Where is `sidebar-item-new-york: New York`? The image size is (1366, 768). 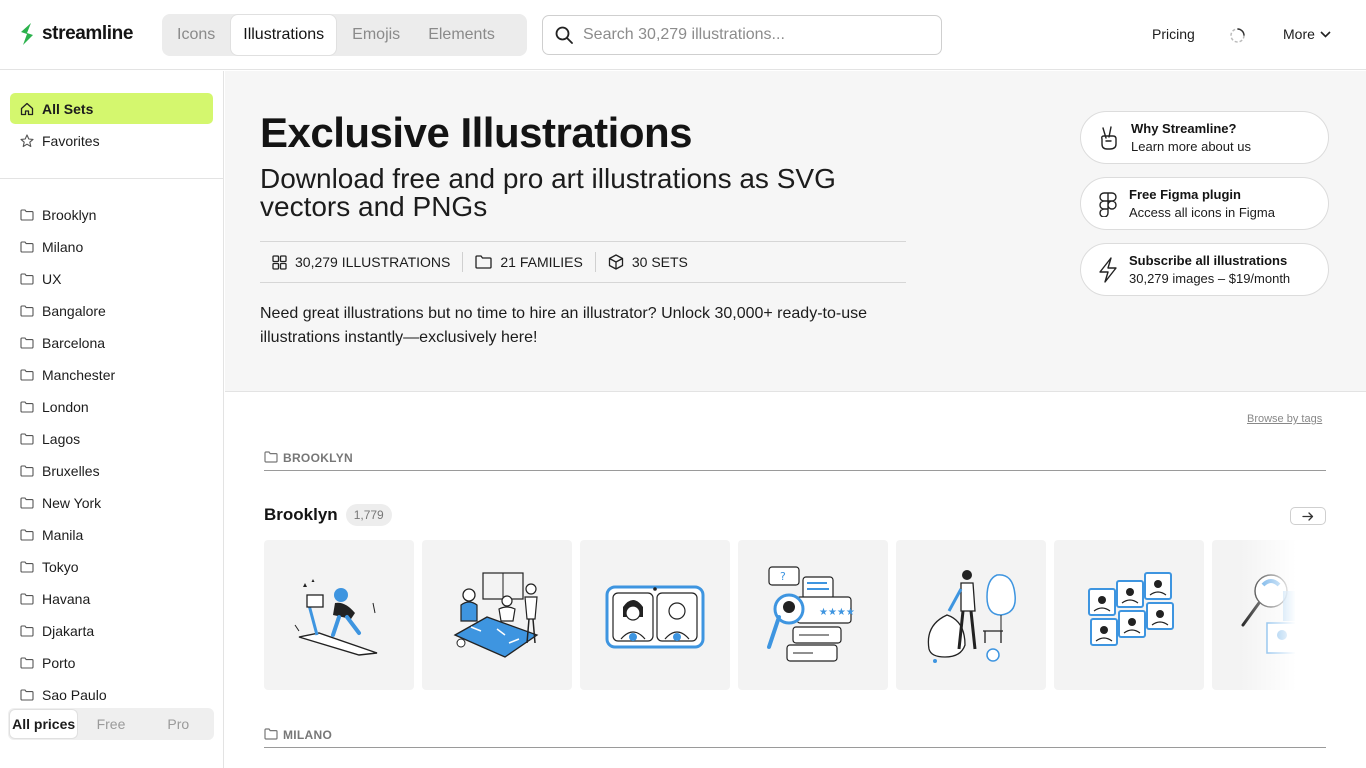 sidebar-item-new-york: New York is located at coordinates (111, 503).